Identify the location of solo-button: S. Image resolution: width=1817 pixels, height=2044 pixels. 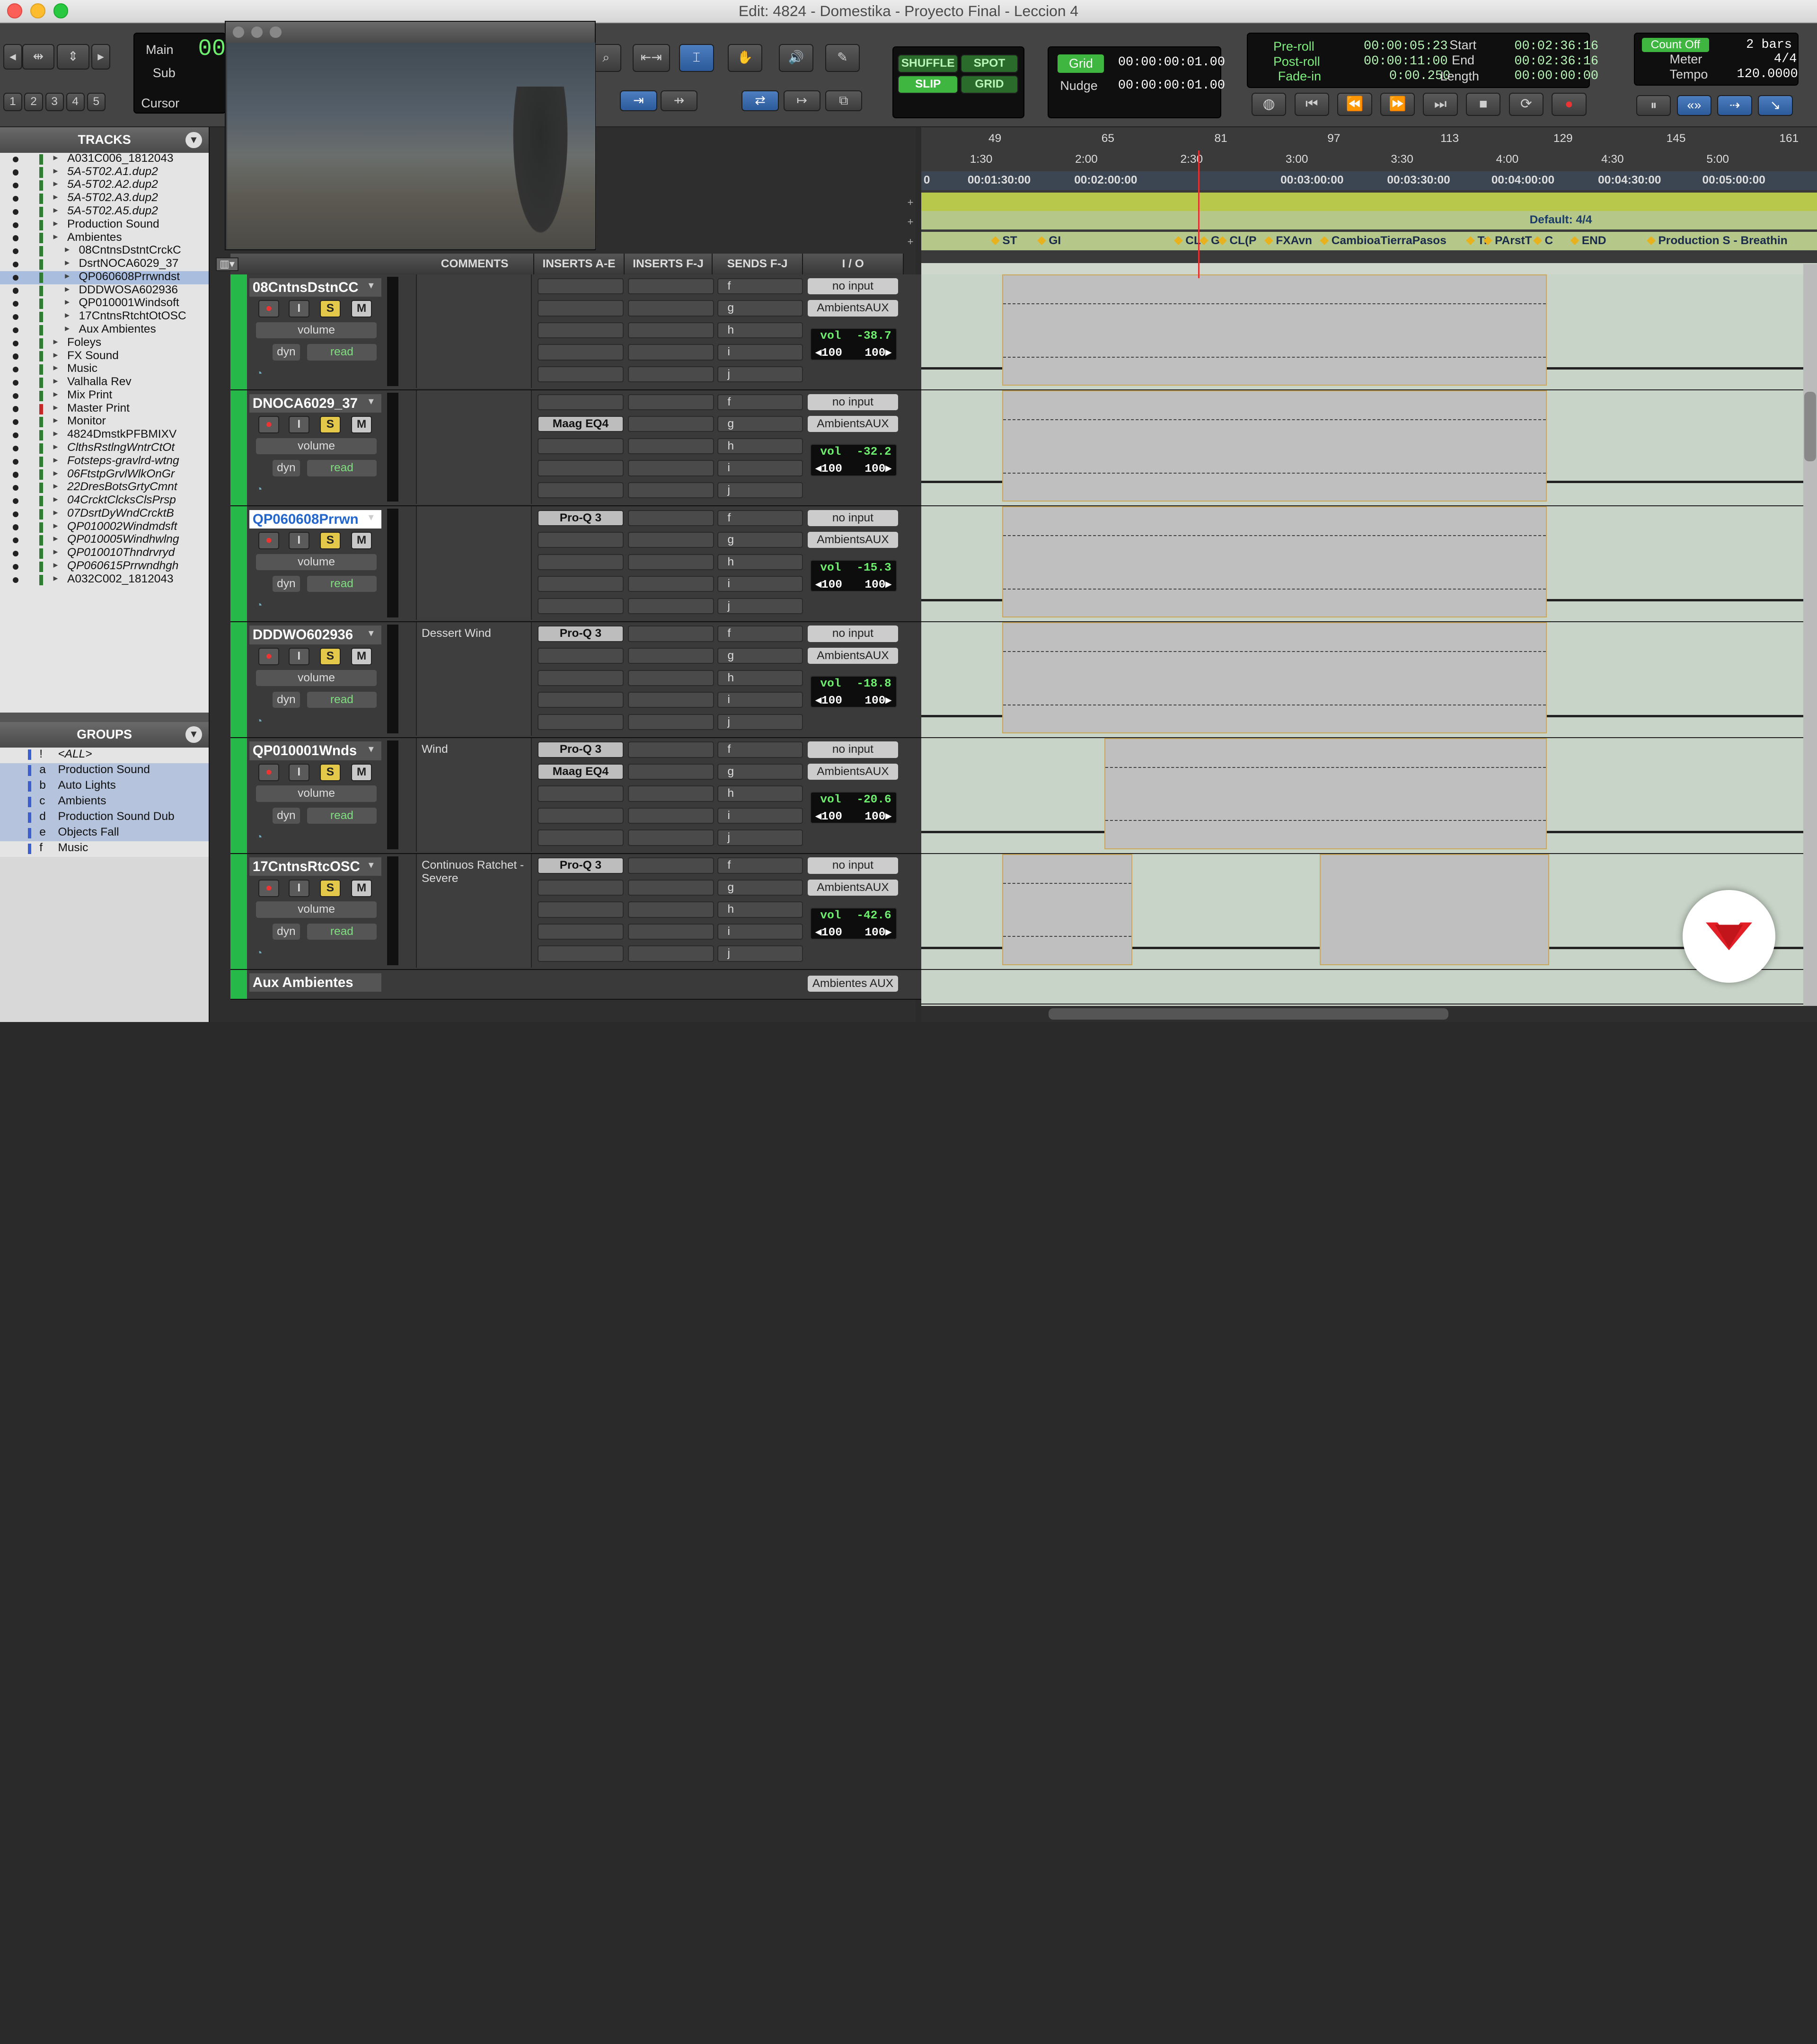
(330, 309).